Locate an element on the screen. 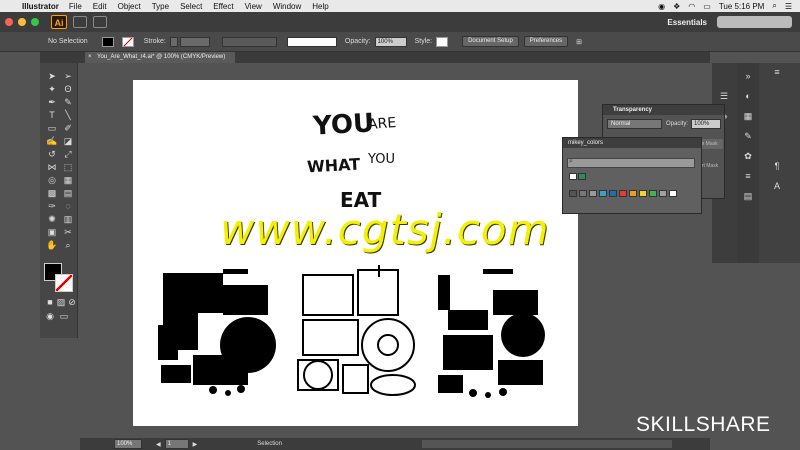 This screenshot has height=450, width=800. menu-view: View is located at coordinates (253, 6).